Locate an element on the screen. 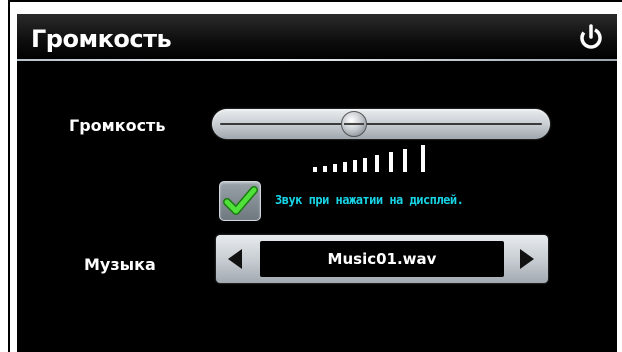 Image resolution: width=622 pixels, height=352 pixels. frame-left-border is located at coordinates (9, 176).